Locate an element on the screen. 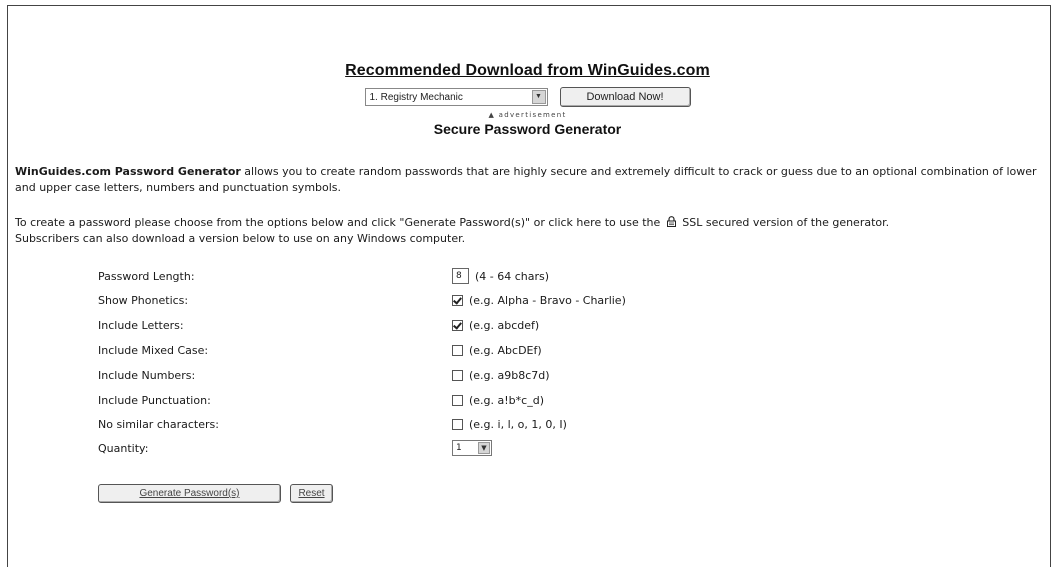 The width and height of the screenshot is (1055, 567). no-similar-characters-label: No similar characters: is located at coordinates (158, 424).